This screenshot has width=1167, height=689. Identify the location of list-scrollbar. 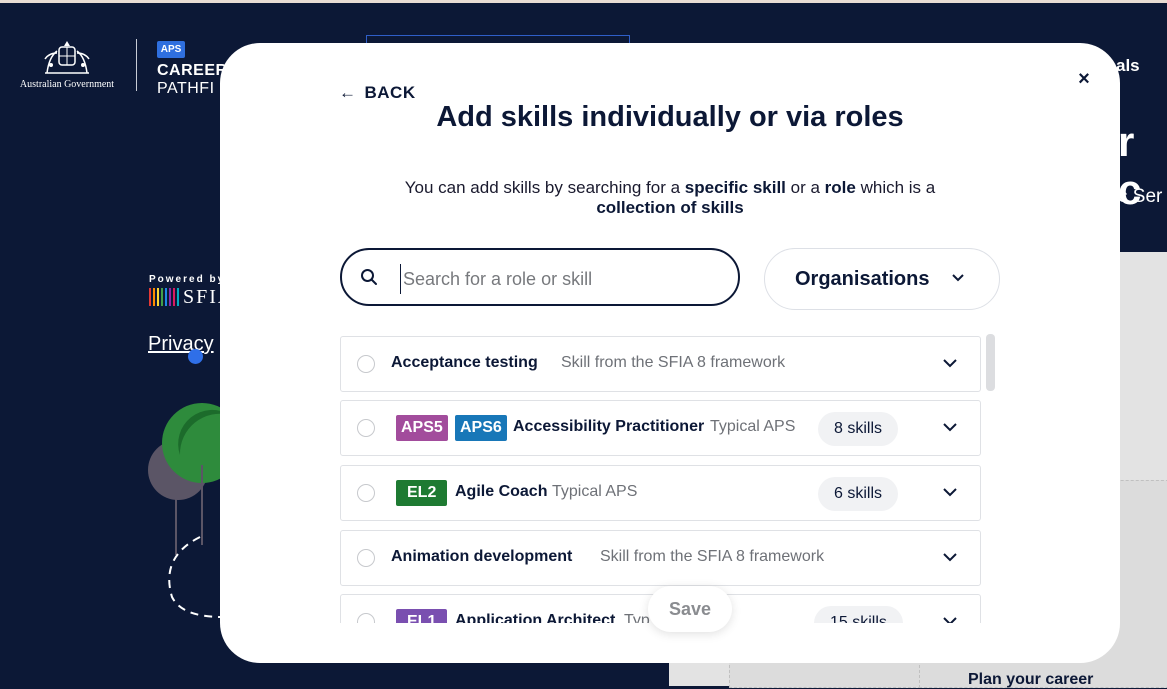
(990, 362).